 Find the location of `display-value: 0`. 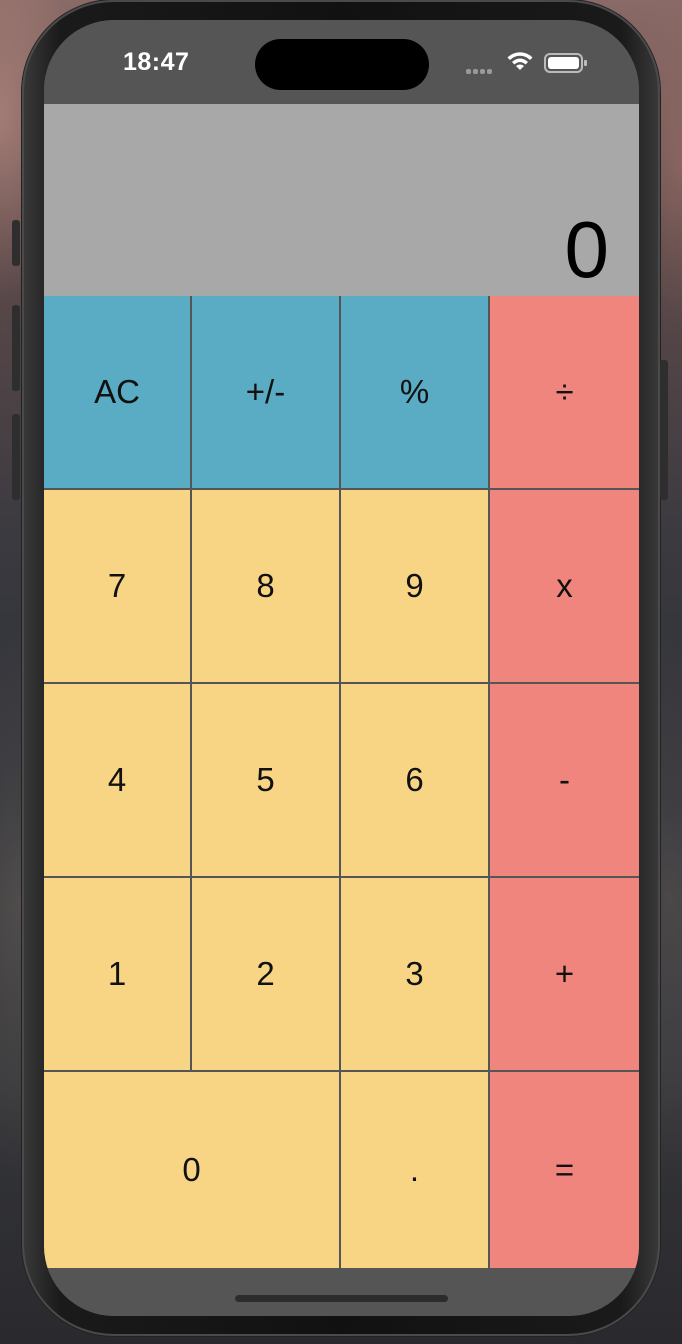

display-value: 0 is located at coordinates (587, 249).